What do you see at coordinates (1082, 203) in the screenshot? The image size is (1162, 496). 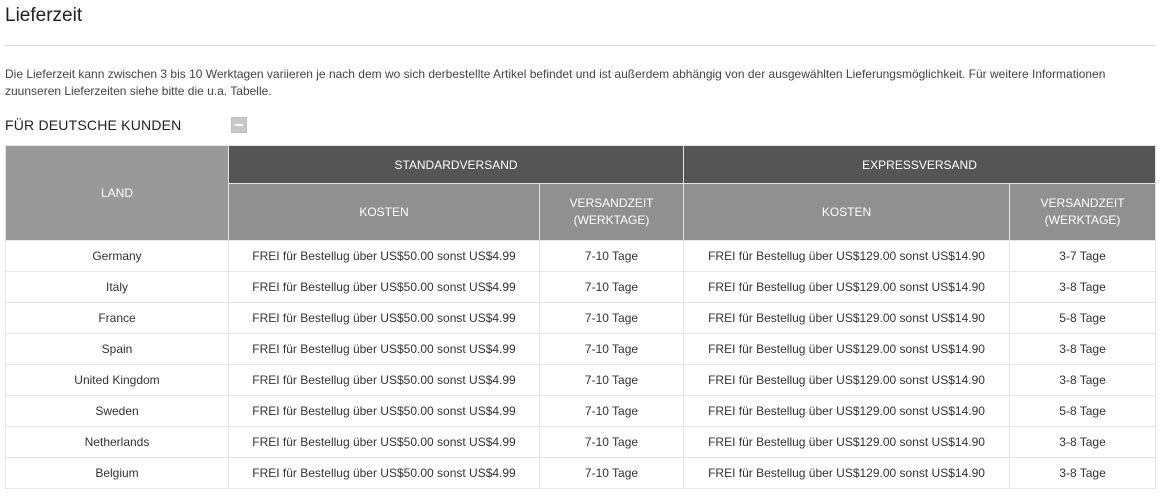 I see `header-express-time-line1: VERSANDZEIT` at bounding box center [1082, 203].